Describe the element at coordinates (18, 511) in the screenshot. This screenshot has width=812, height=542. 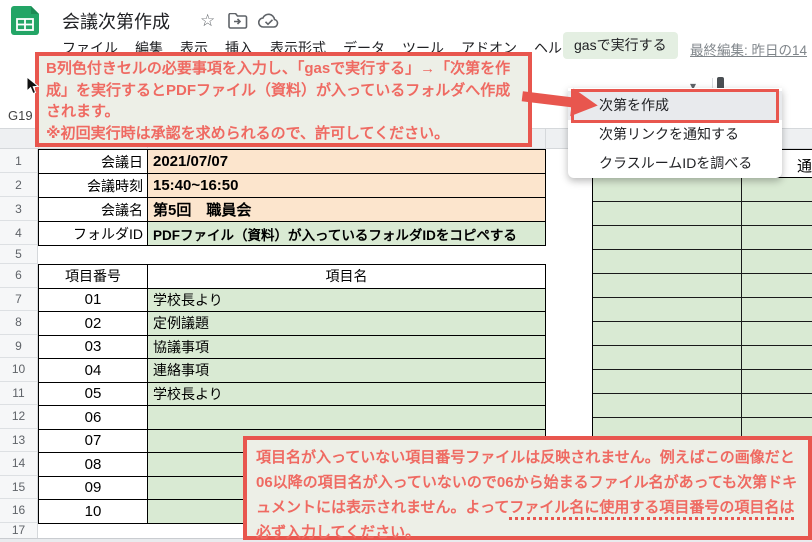
I see `row-header: 16` at that location.